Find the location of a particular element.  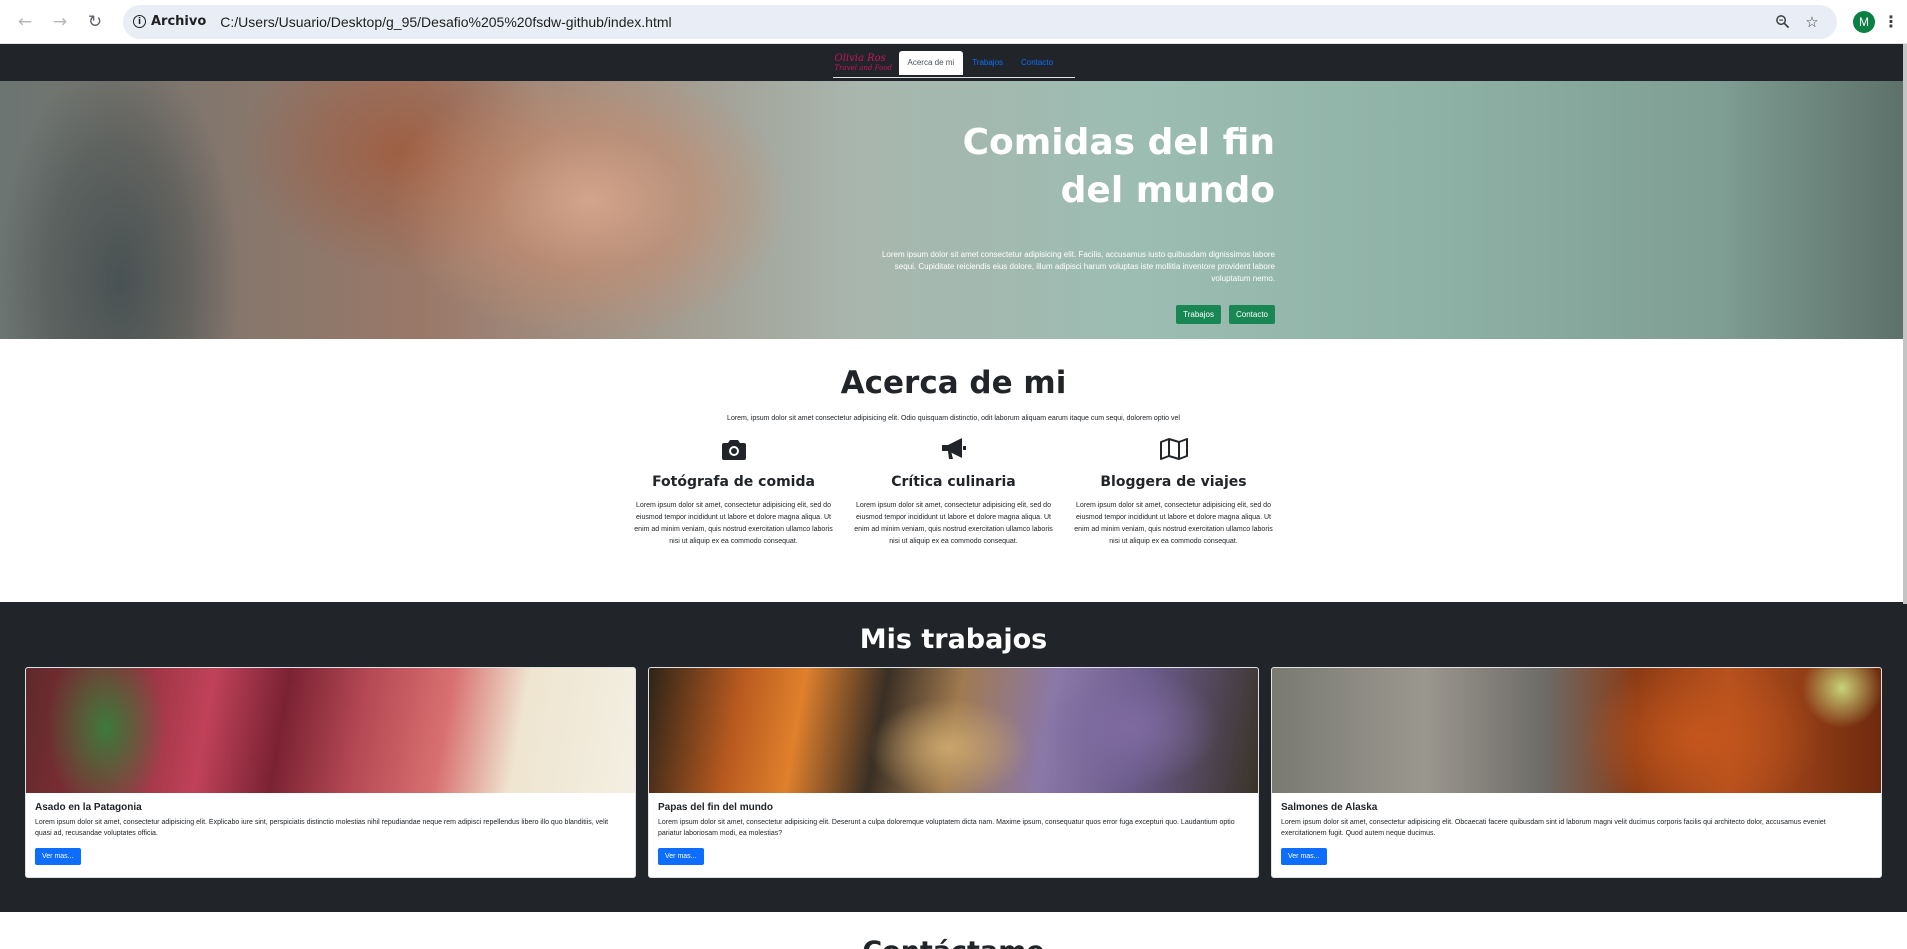

brand-name: Olivia Ros is located at coordinates (860, 58).